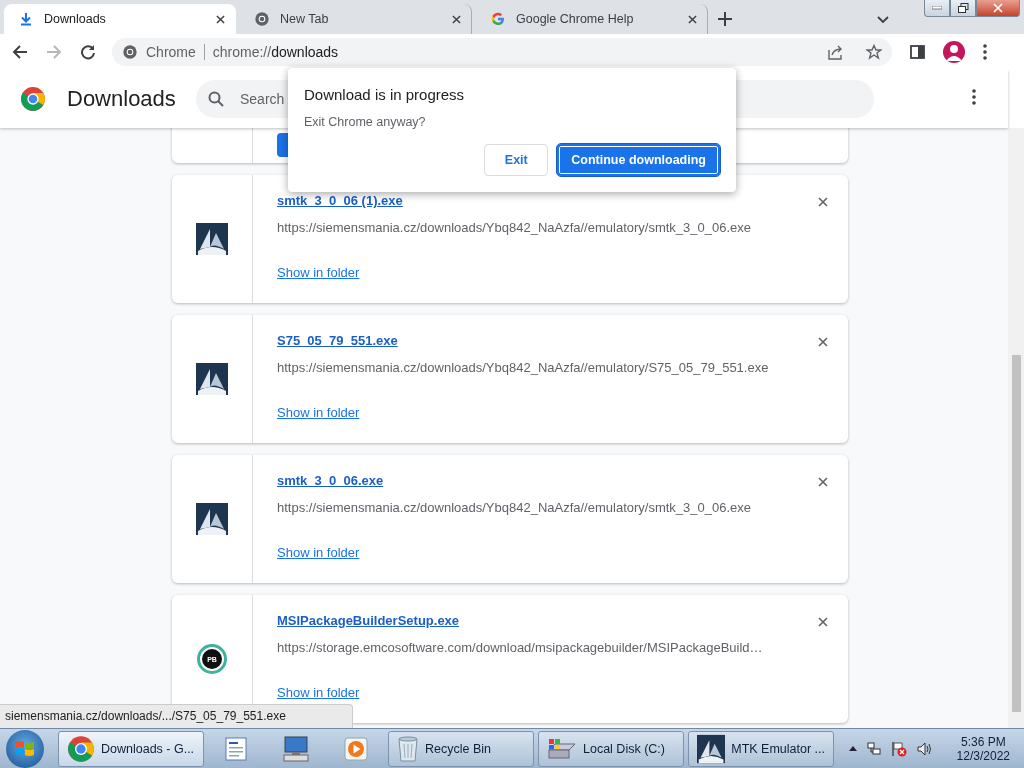 The width and height of the screenshot is (1024, 768). I want to click on taskbar-button: Local Disk (C:), so click(611, 748).